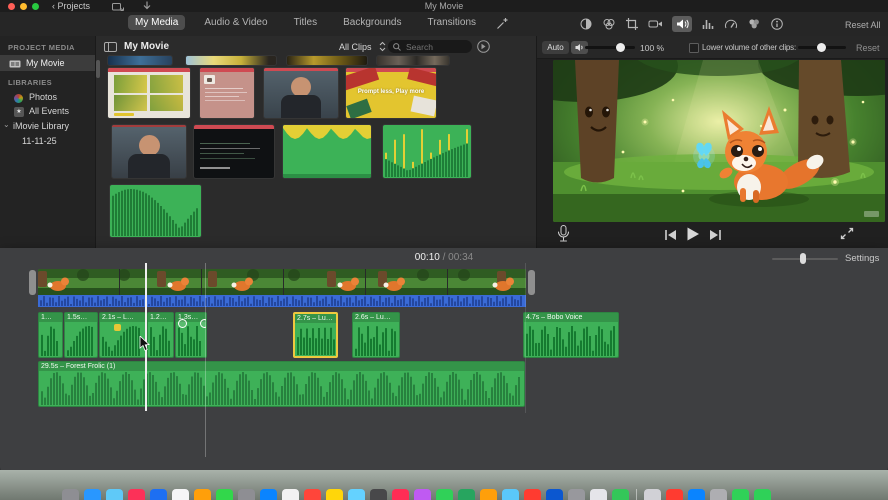 This screenshot has height=500, width=888. What do you see at coordinates (754, 24) in the screenshot?
I see `clip-filter-icon` at bounding box center [754, 24].